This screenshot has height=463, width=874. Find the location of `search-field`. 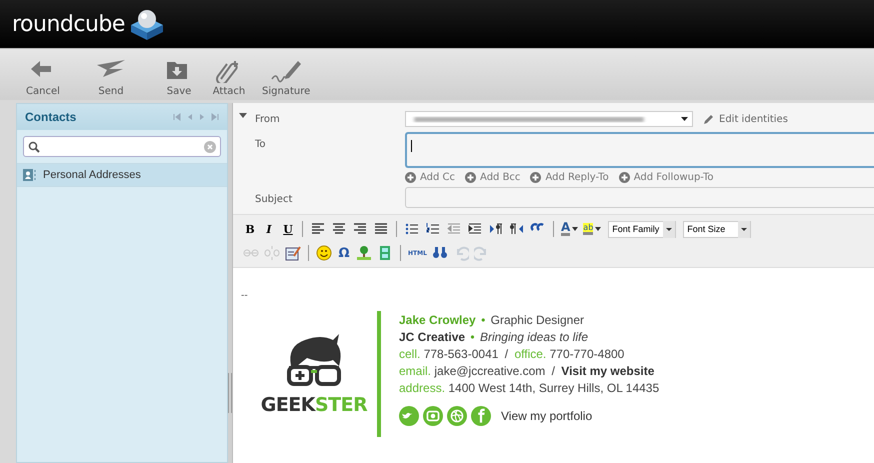

search-field is located at coordinates (122, 146).